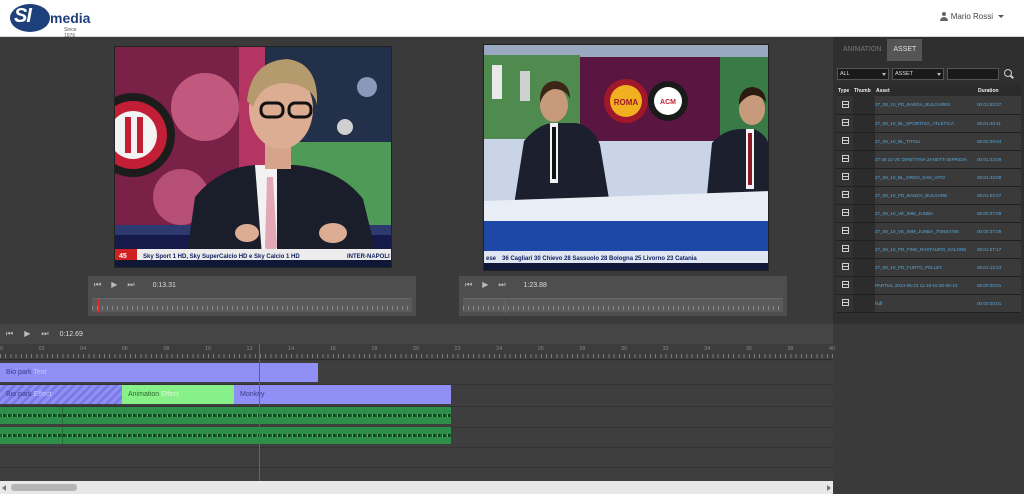  Describe the element at coordinates (416, 349) in the screenshot. I see `ruler-tick-label: 20` at that location.